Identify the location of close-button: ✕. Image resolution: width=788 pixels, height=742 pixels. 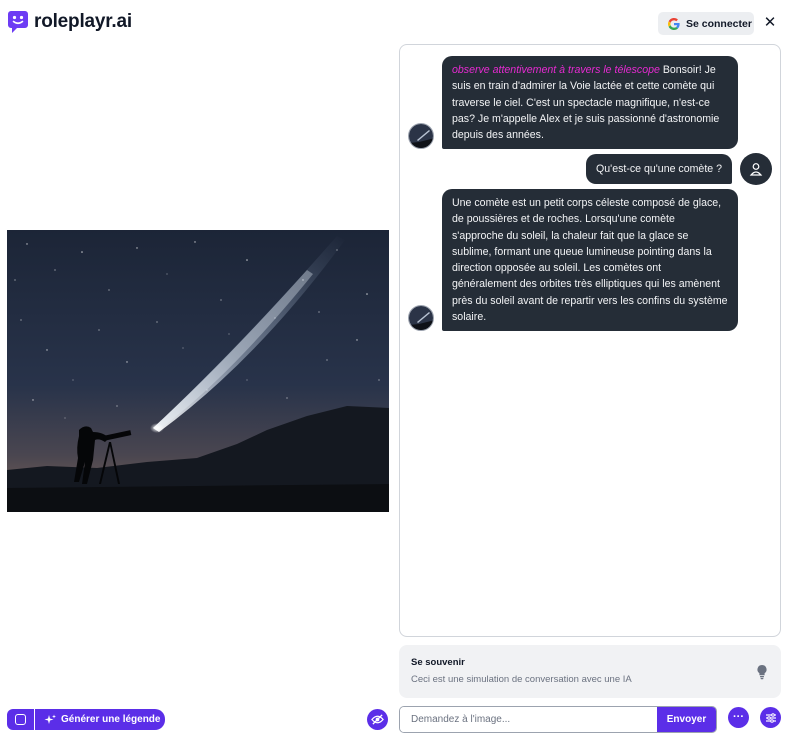
(770, 22).